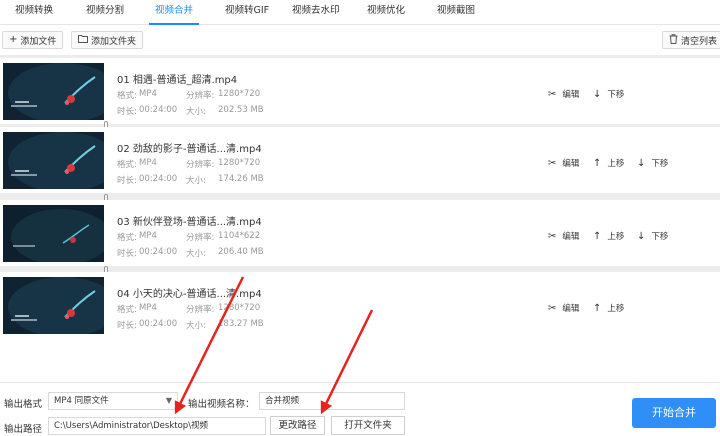 The image size is (720, 436). Describe the element at coordinates (221, 404) in the screenshot. I see `output-name-label: 输出视频名称：` at that location.